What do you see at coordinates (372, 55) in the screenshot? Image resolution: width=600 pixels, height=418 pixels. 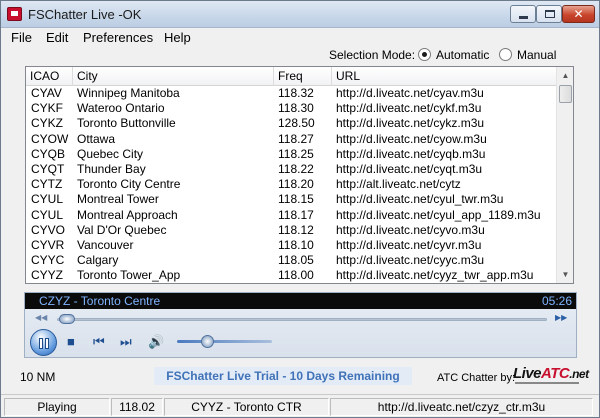 I see `selection-mode-label: Selection Mode:` at bounding box center [372, 55].